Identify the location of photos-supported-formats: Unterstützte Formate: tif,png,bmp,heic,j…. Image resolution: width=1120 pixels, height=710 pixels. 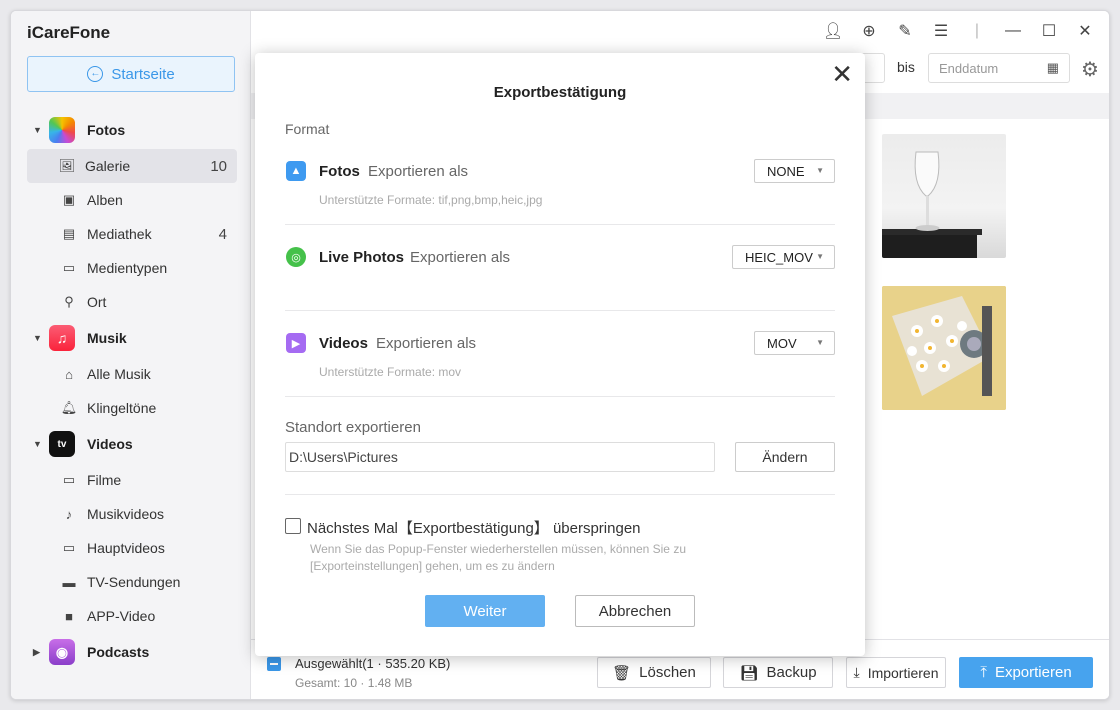
(431, 200).